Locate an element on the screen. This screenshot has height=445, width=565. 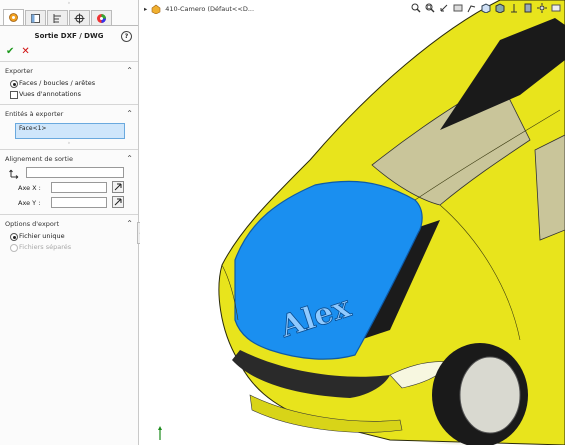
tab-display-manager is located at coordinates (101, 17).